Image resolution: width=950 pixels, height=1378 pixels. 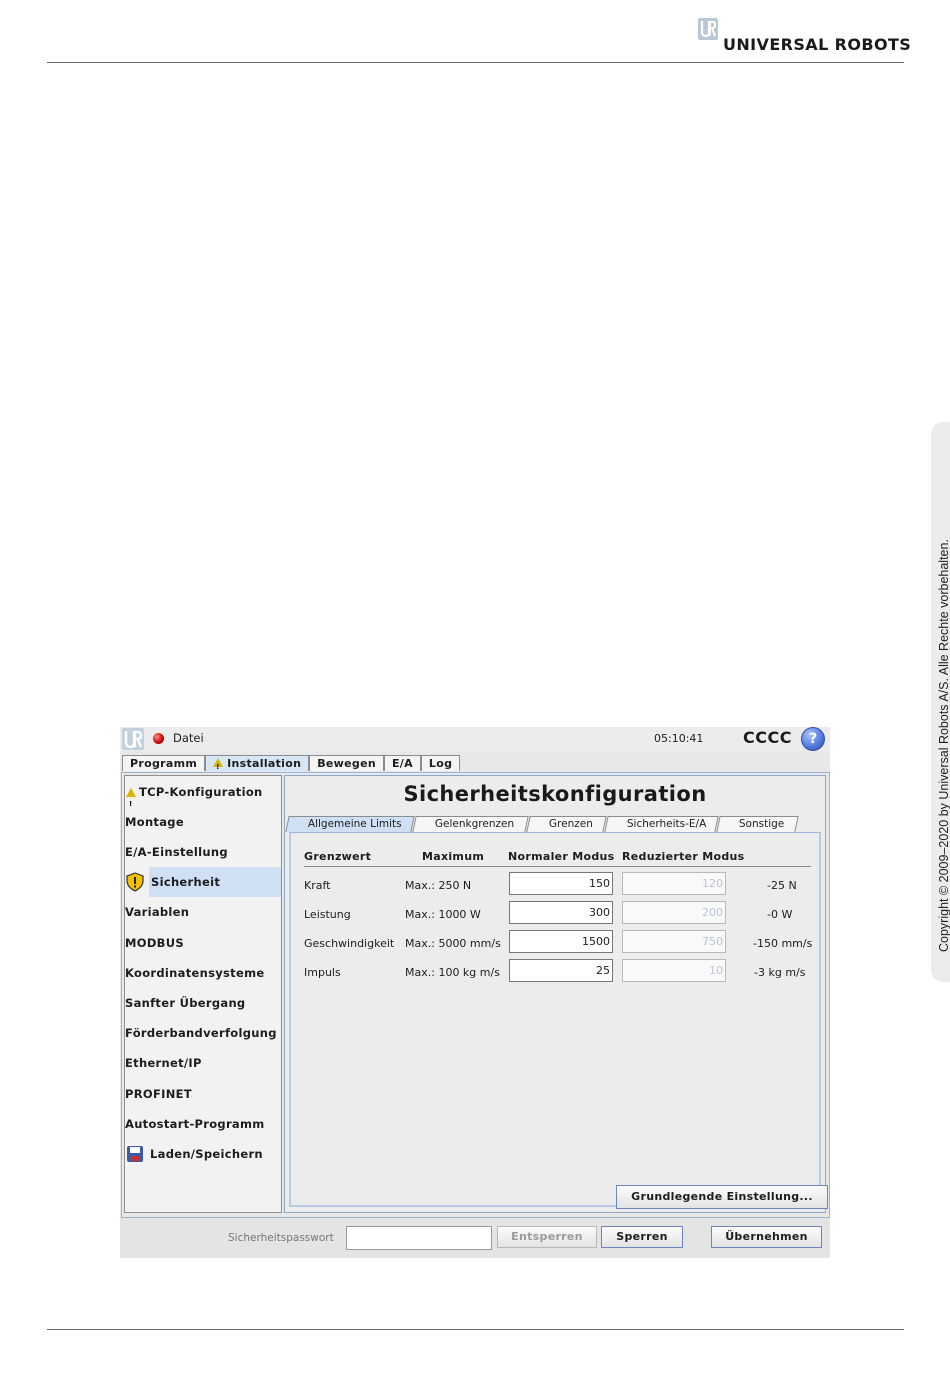 I want to click on universal-robots-logo: UNIVERSAL ROBOTS, so click(x=804, y=37).